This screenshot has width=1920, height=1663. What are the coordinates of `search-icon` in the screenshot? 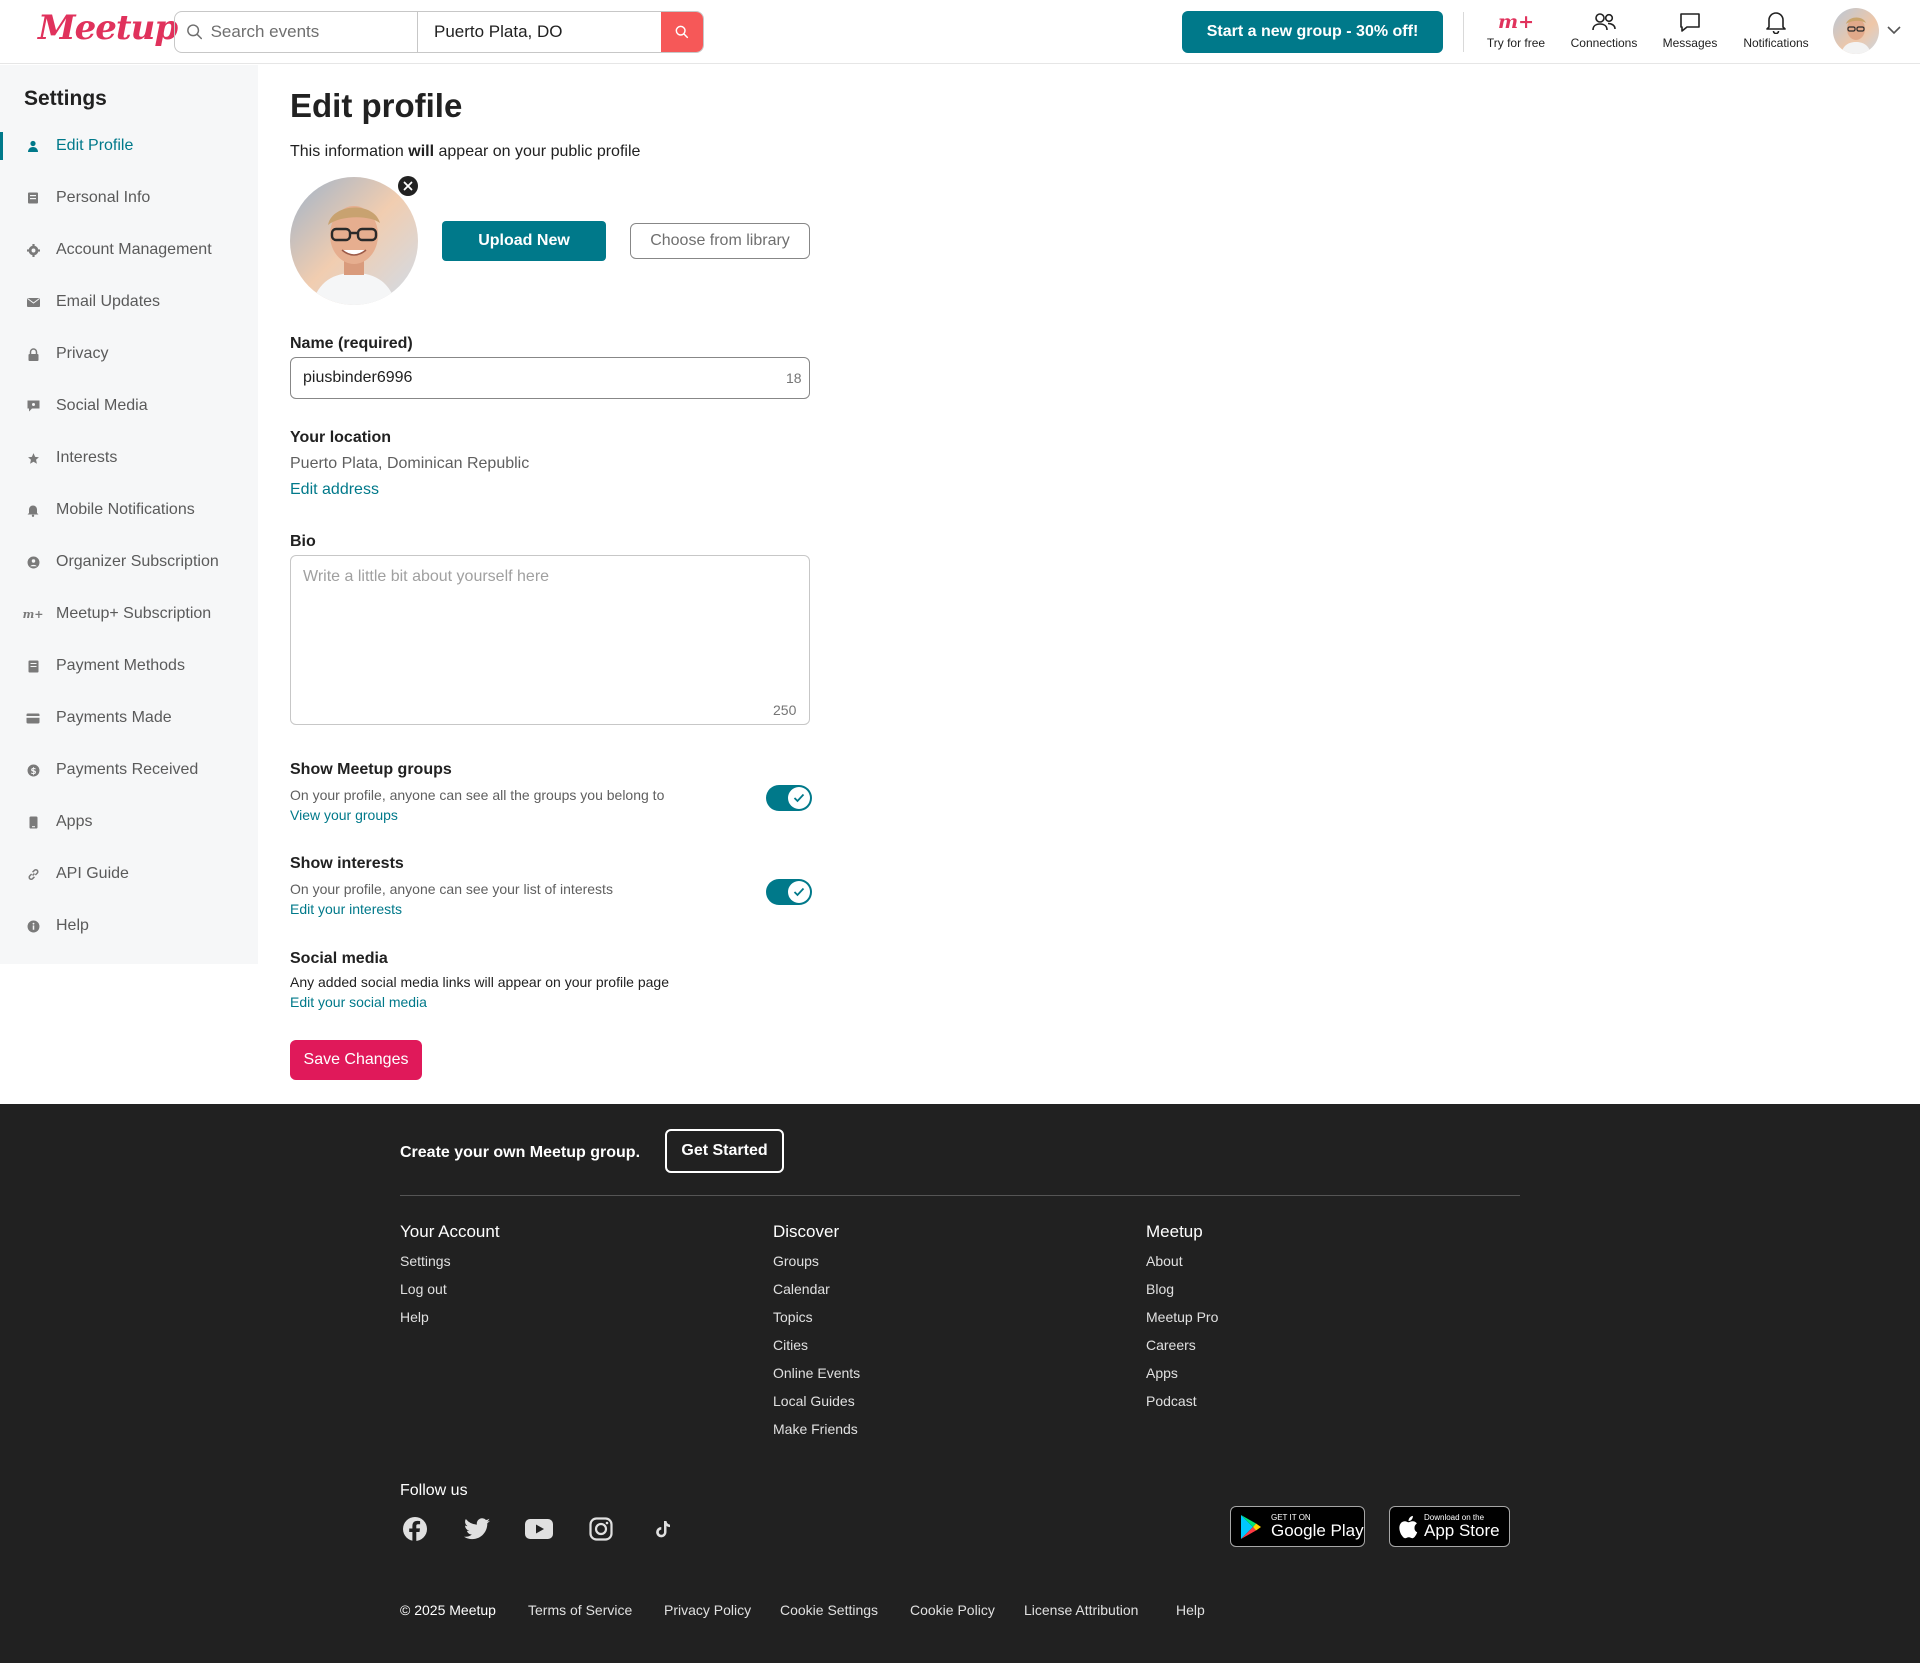 It's located at (195, 32).